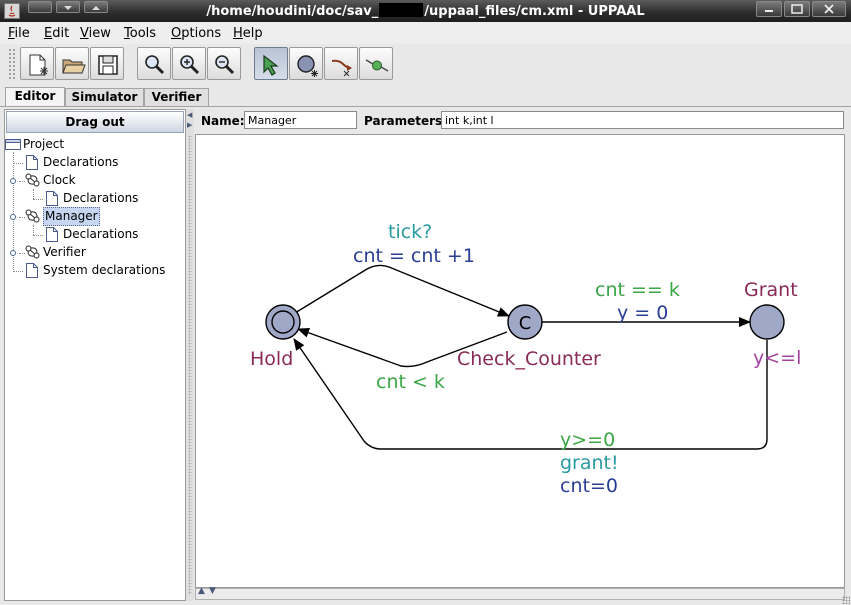  I want to click on tab-editor: Editor, so click(35, 97).